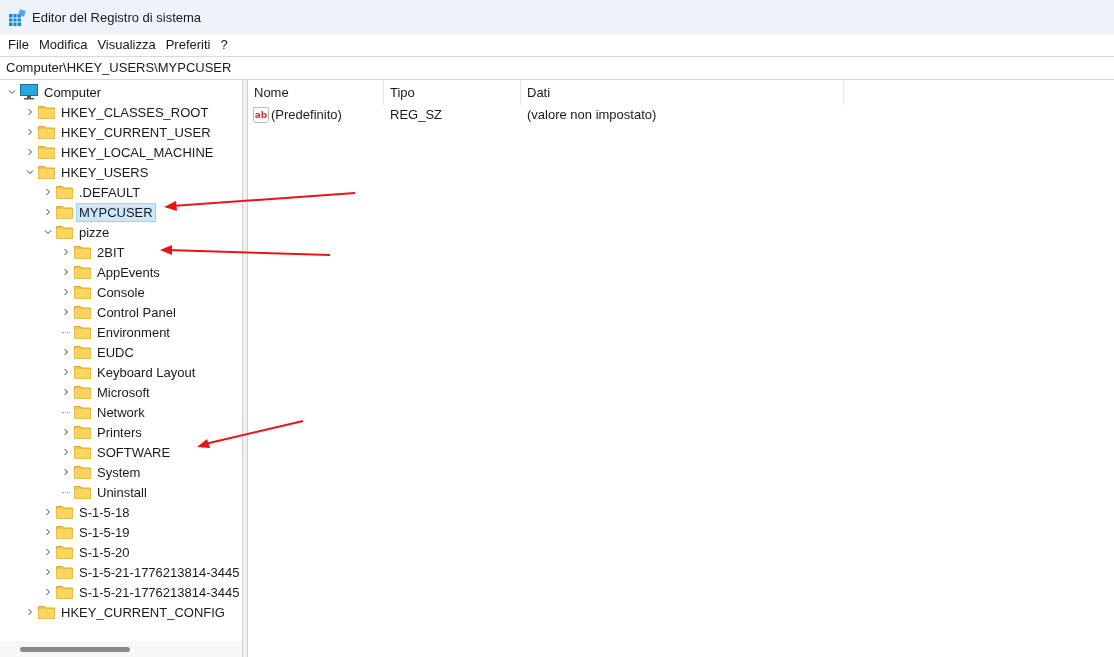 Image resolution: width=1114 pixels, height=657 pixels. What do you see at coordinates (117, 17) in the screenshot?
I see `window-title: Editor del Registro di sistema` at bounding box center [117, 17].